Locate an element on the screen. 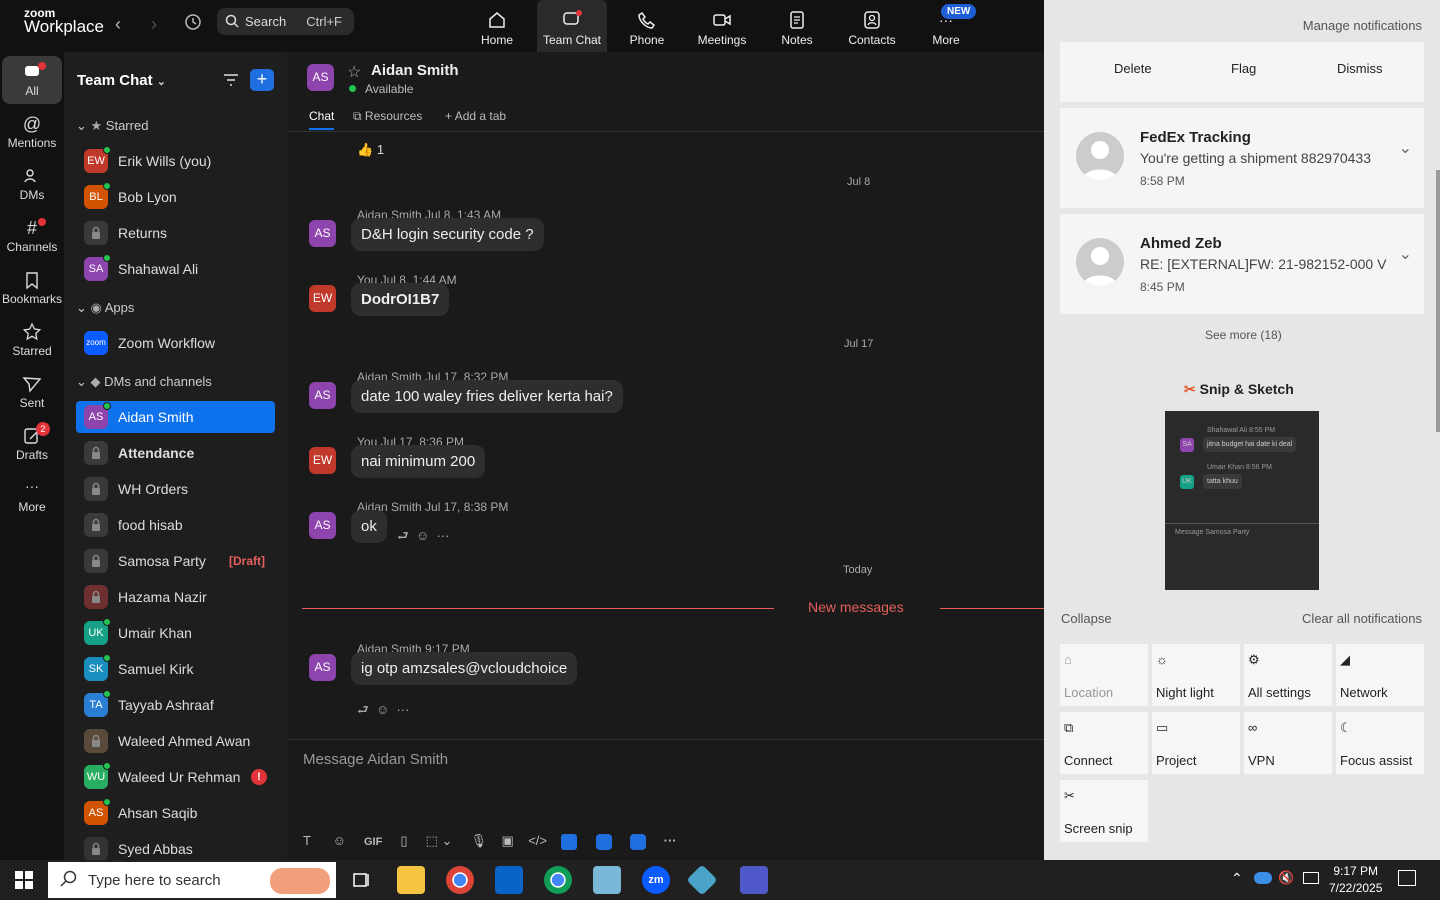  sidebar-item: food hisab is located at coordinates (175, 525).